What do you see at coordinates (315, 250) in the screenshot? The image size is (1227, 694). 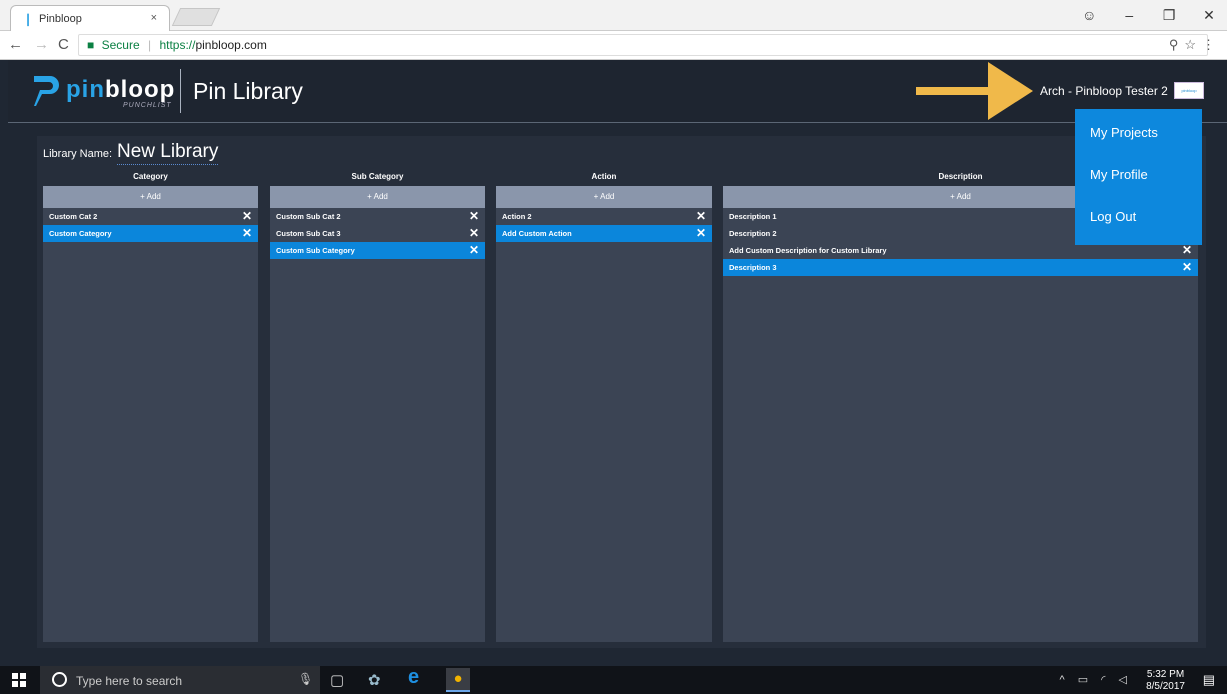 I see `list-item-label: Custom Sub Category` at bounding box center [315, 250].